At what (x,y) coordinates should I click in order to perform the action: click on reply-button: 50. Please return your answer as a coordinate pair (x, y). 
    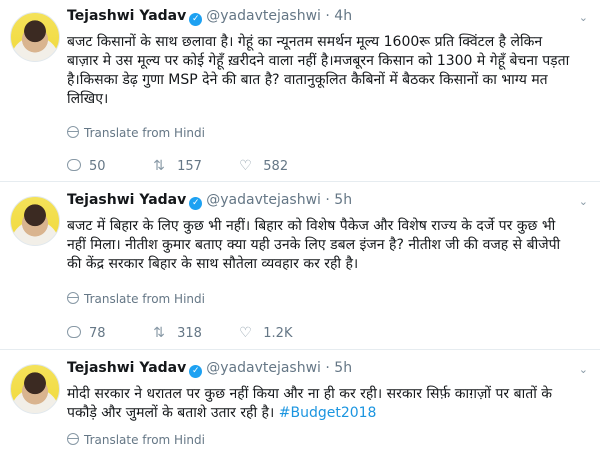
    Looking at the image, I should click on (108, 166).